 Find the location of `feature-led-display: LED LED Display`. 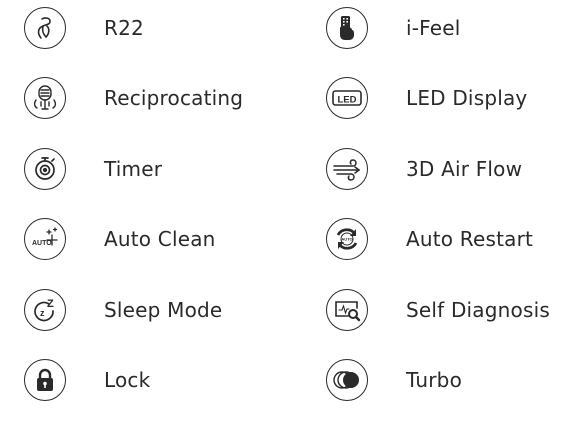

feature-led-display: LED LED Display is located at coordinates (426, 98).